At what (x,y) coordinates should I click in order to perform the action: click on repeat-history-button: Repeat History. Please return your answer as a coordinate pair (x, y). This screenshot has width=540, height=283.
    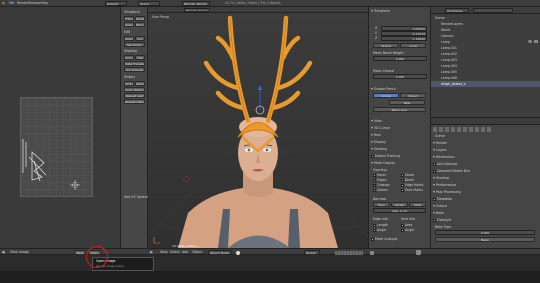
    Looking at the image, I should click on (134, 101).